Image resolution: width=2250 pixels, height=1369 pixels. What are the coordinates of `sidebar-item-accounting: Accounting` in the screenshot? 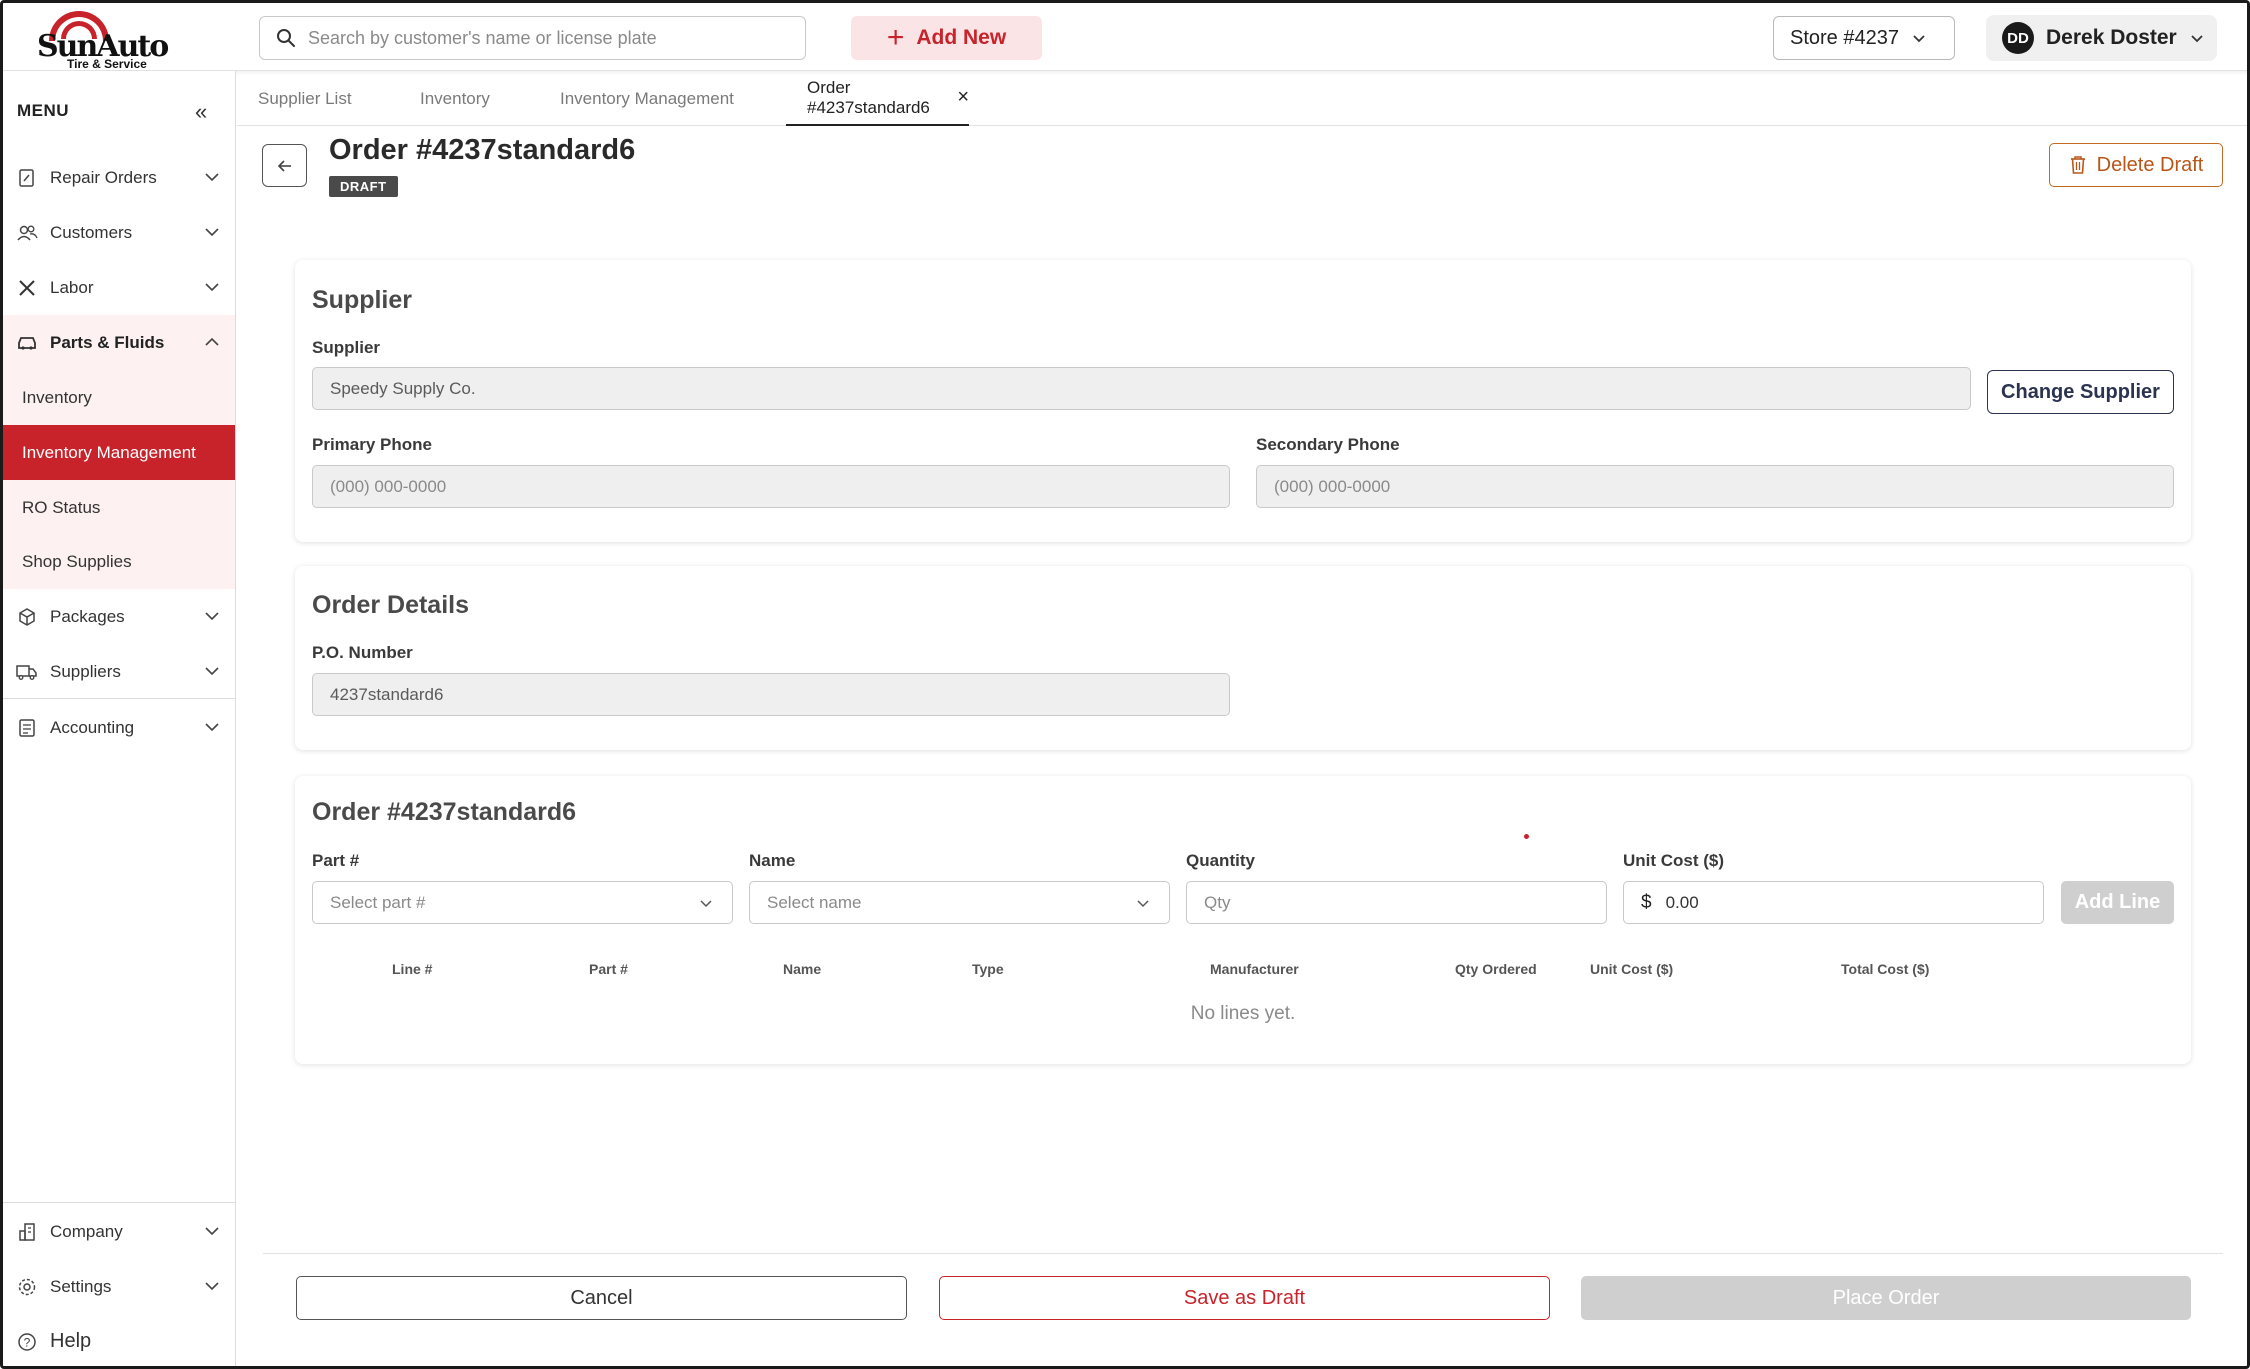 It's located at (119, 727).